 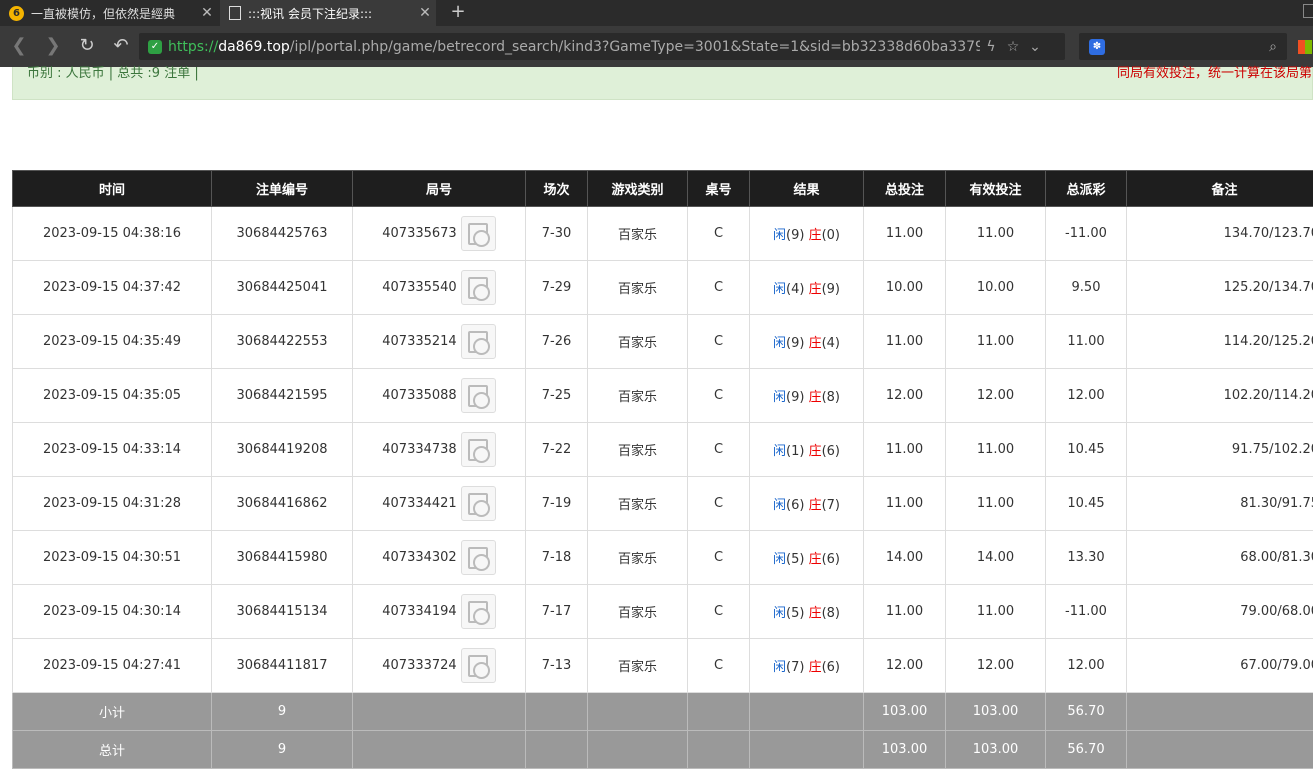 What do you see at coordinates (1214, 74) in the screenshot?
I see `notice-text: 同局有效投注，统一计算在该局第` at bounding box center [1214, 74].